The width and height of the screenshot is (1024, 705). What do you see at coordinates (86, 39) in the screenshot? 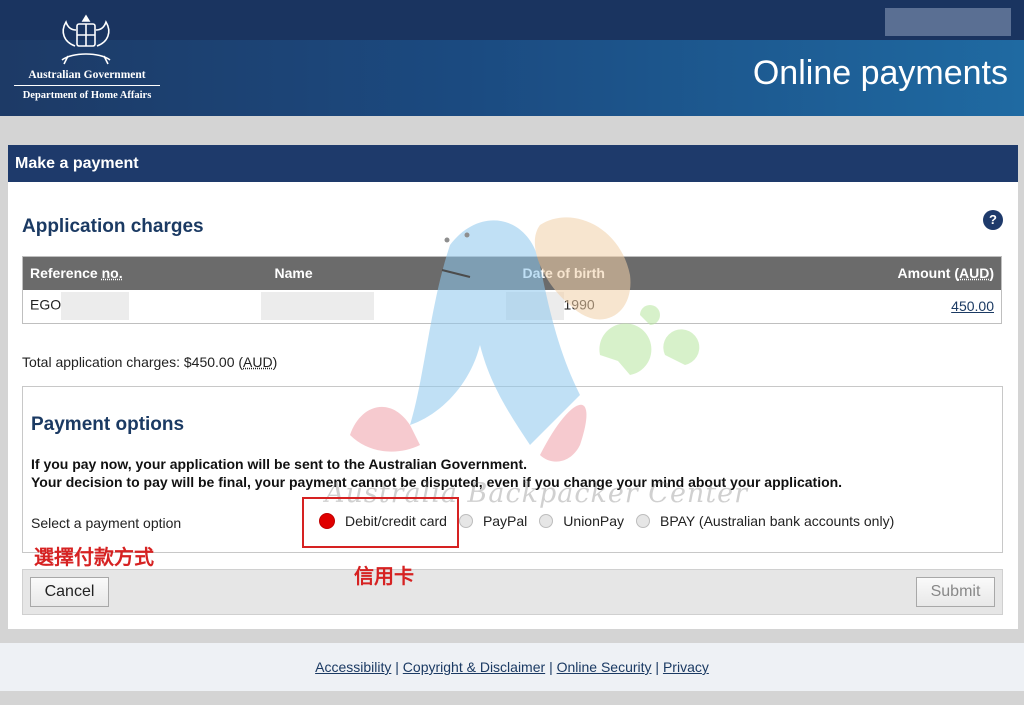
I see `coat-of-arms-icon` at bounding box center [86, 39].